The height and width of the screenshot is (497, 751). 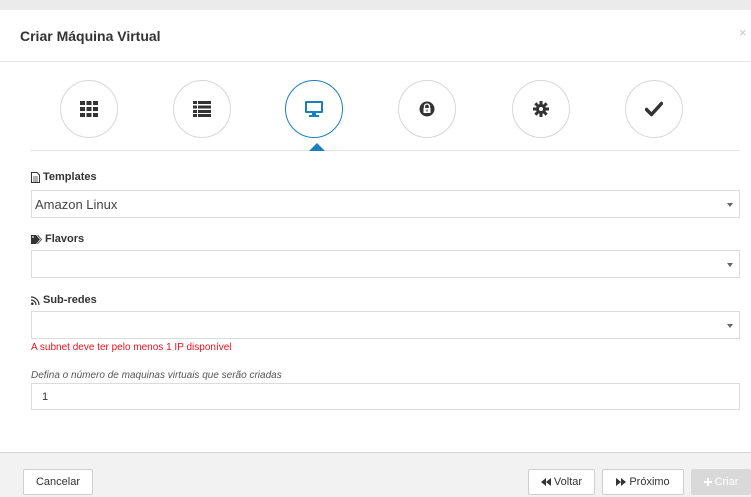 I want to click on back-button: Voltar, so click(x=561, y=482).